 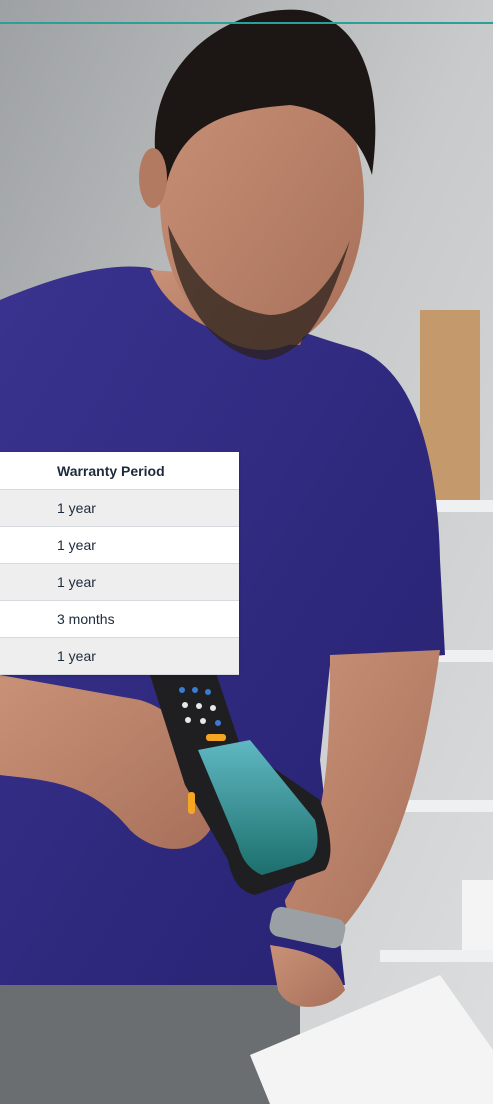 I want to click on accent-rule, so click(x=246, y=23).